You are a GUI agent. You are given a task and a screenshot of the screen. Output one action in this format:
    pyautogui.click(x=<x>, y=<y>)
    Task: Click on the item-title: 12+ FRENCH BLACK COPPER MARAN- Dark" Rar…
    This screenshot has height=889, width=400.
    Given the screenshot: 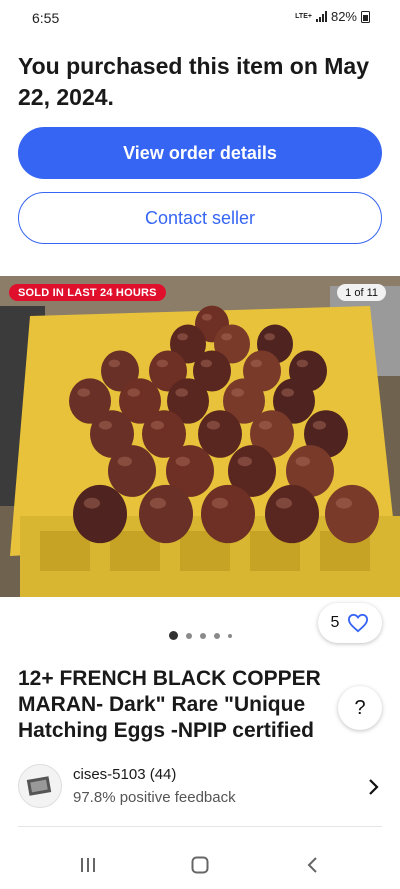 What is the action you would take?
    pyautogui.click(x=169, y=704)
    